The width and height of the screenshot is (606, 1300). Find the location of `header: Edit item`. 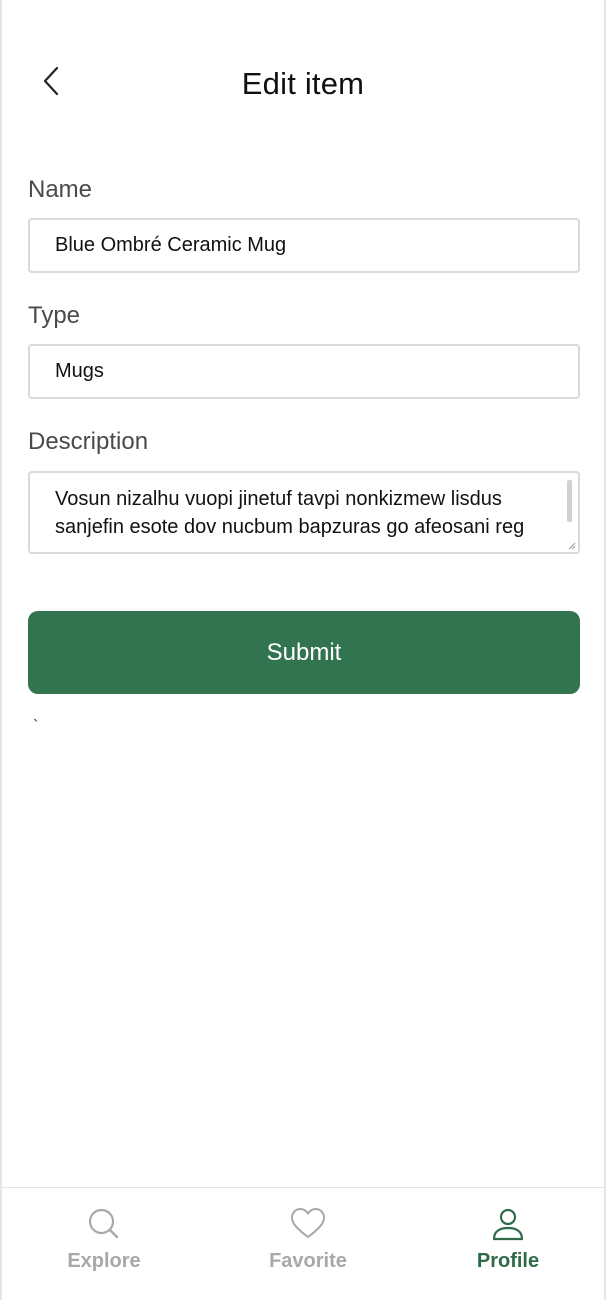

header: Edit item is located at coordinates (303, 85).